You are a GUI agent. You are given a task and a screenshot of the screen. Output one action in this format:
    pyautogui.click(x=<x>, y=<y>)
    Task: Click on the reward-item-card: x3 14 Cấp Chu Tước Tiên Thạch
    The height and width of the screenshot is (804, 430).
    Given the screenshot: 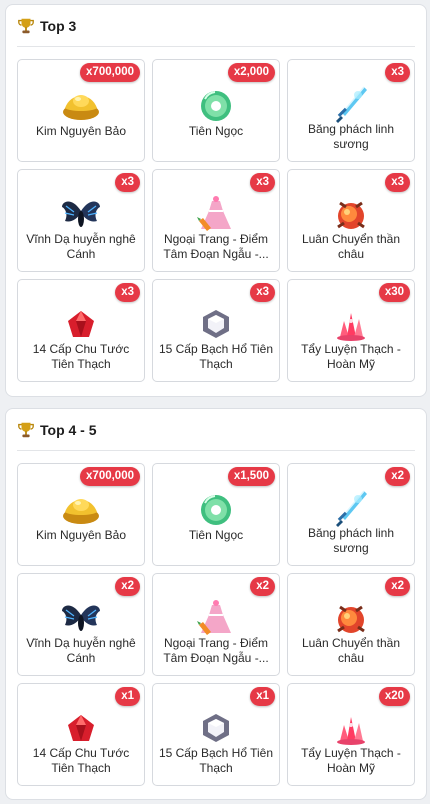 What is the action you would take?
    pyautogui.click(x=81, y=330)
    